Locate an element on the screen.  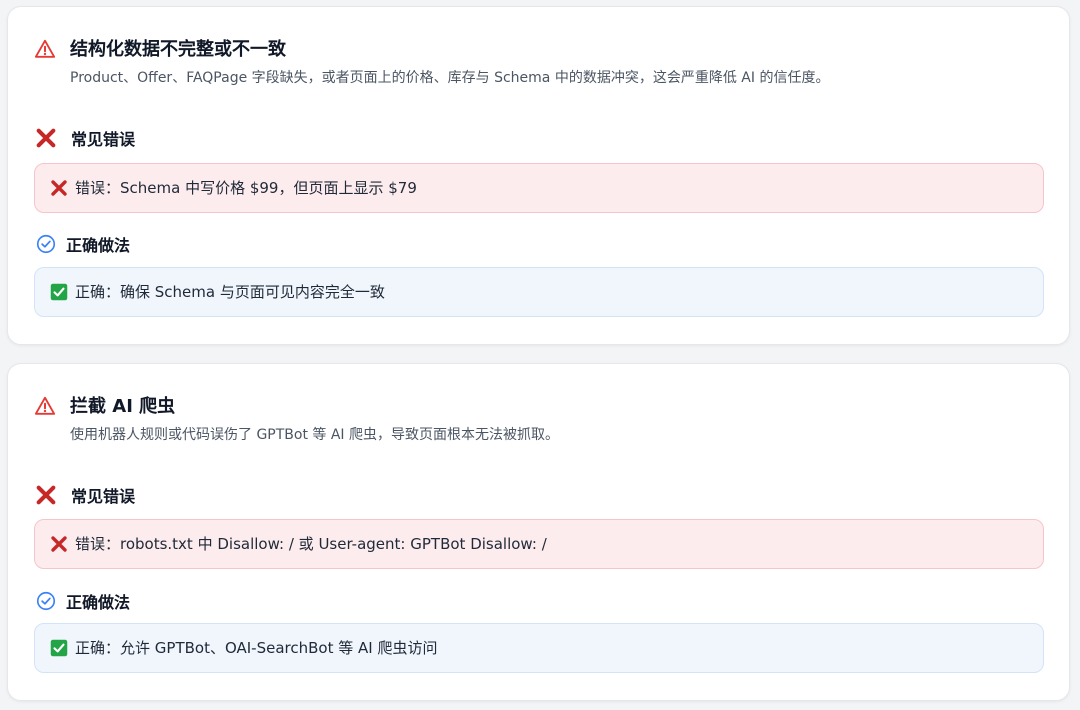
fix-example-box: 正确：确保 Schema 与页面可见内容完全一致 is located at coordinates (539, 292).